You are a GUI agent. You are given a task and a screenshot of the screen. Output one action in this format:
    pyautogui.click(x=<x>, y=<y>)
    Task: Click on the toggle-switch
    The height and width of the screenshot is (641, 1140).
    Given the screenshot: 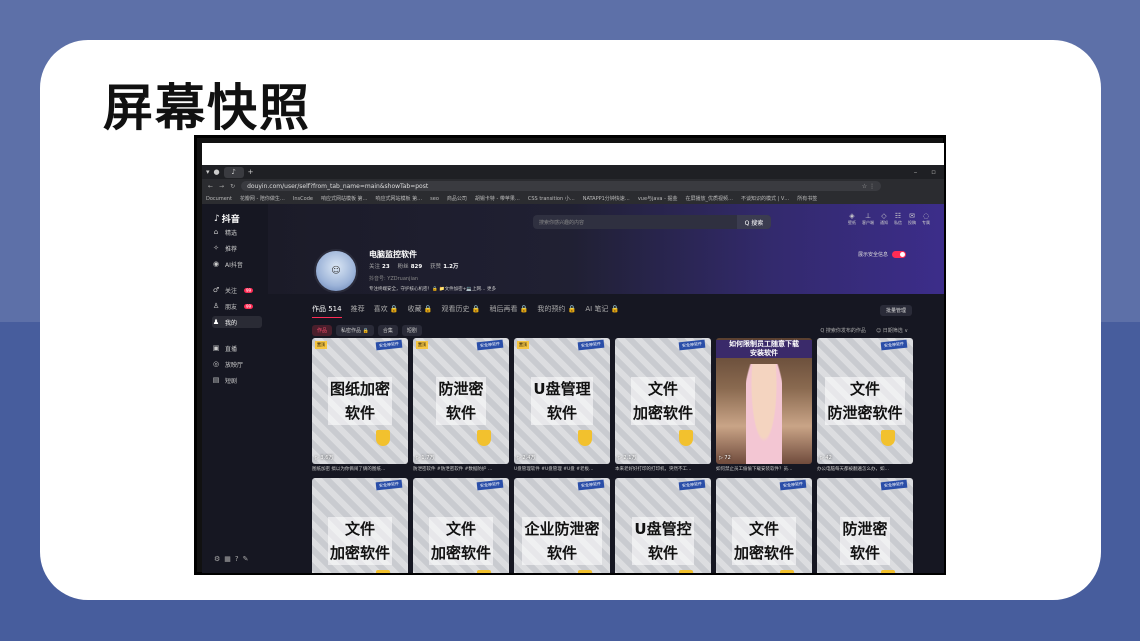 What is the action you would take?
    pyautogui.click(x=899, y=254)
    